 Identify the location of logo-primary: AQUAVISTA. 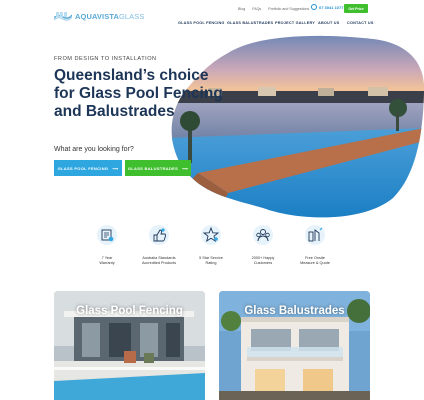
(97, 16).